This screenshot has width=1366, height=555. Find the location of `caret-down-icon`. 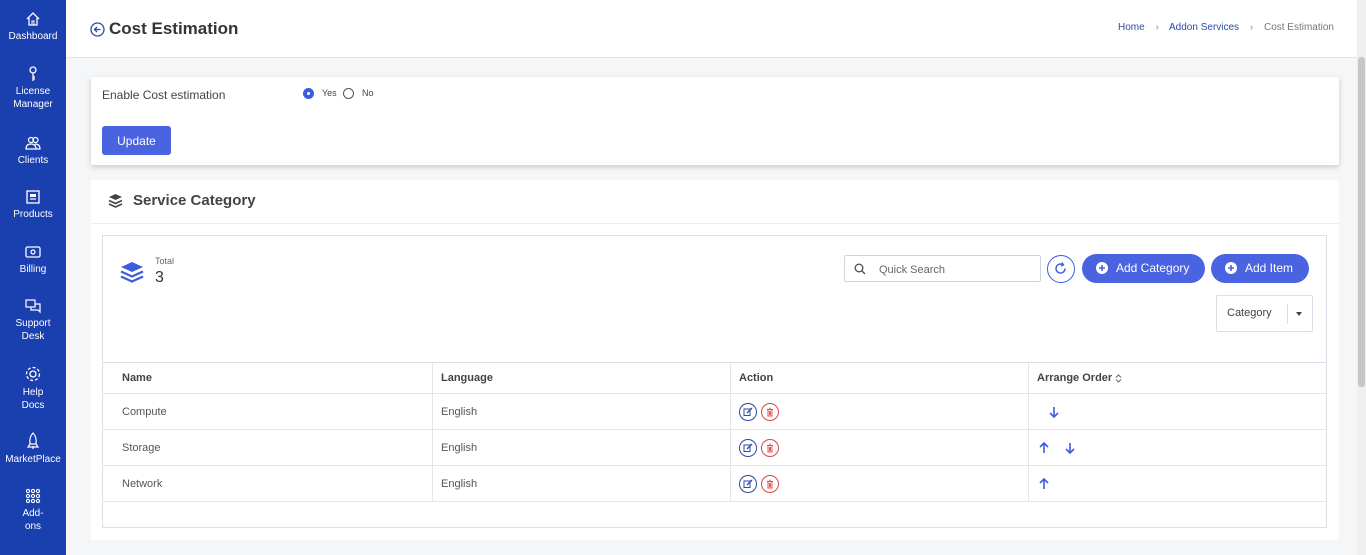

caret-down-icon is located at coordinates (1299, 314).